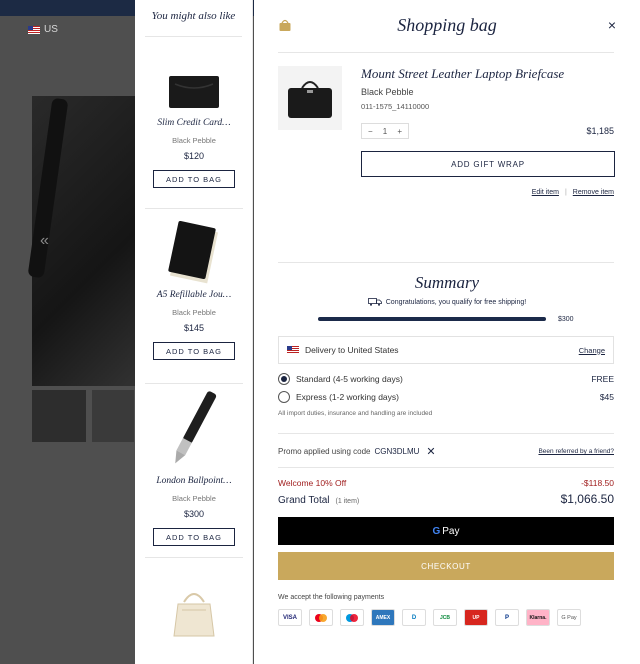  I want to click on shipping-option-standard: Standard (4-5 working days) FREE, so click(446, 379).